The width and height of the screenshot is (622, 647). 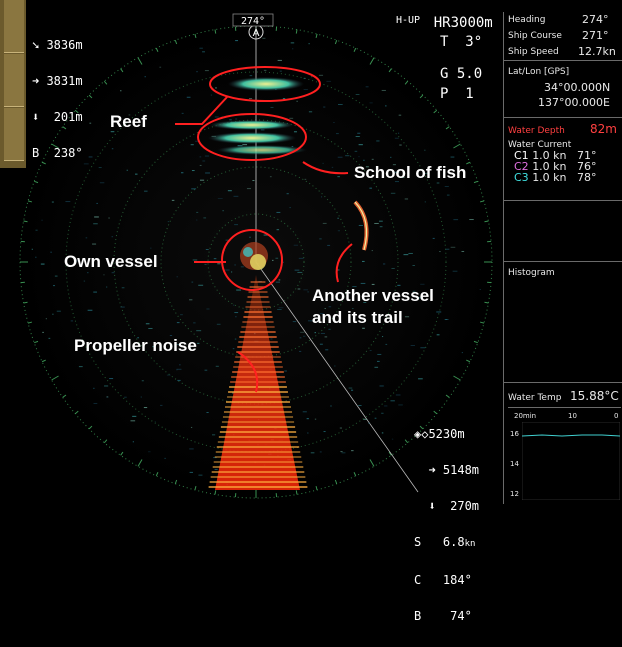 What do you see at coordinates (14, 26) in the screenshot?
I see `scale-segment` at bounding box center [14, 26].